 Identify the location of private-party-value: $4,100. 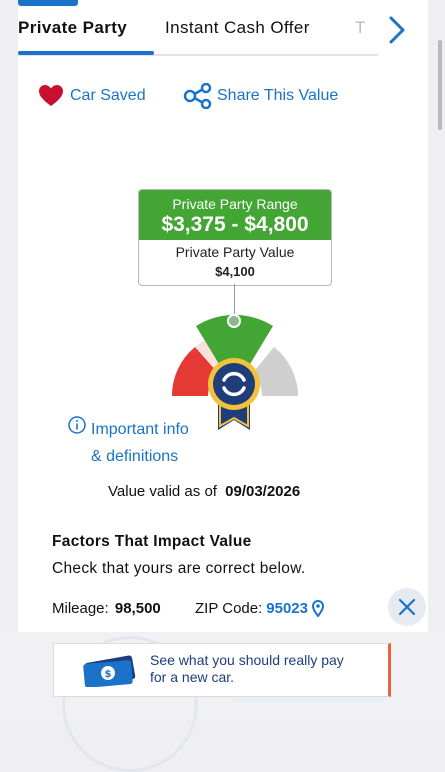
(235, 271).